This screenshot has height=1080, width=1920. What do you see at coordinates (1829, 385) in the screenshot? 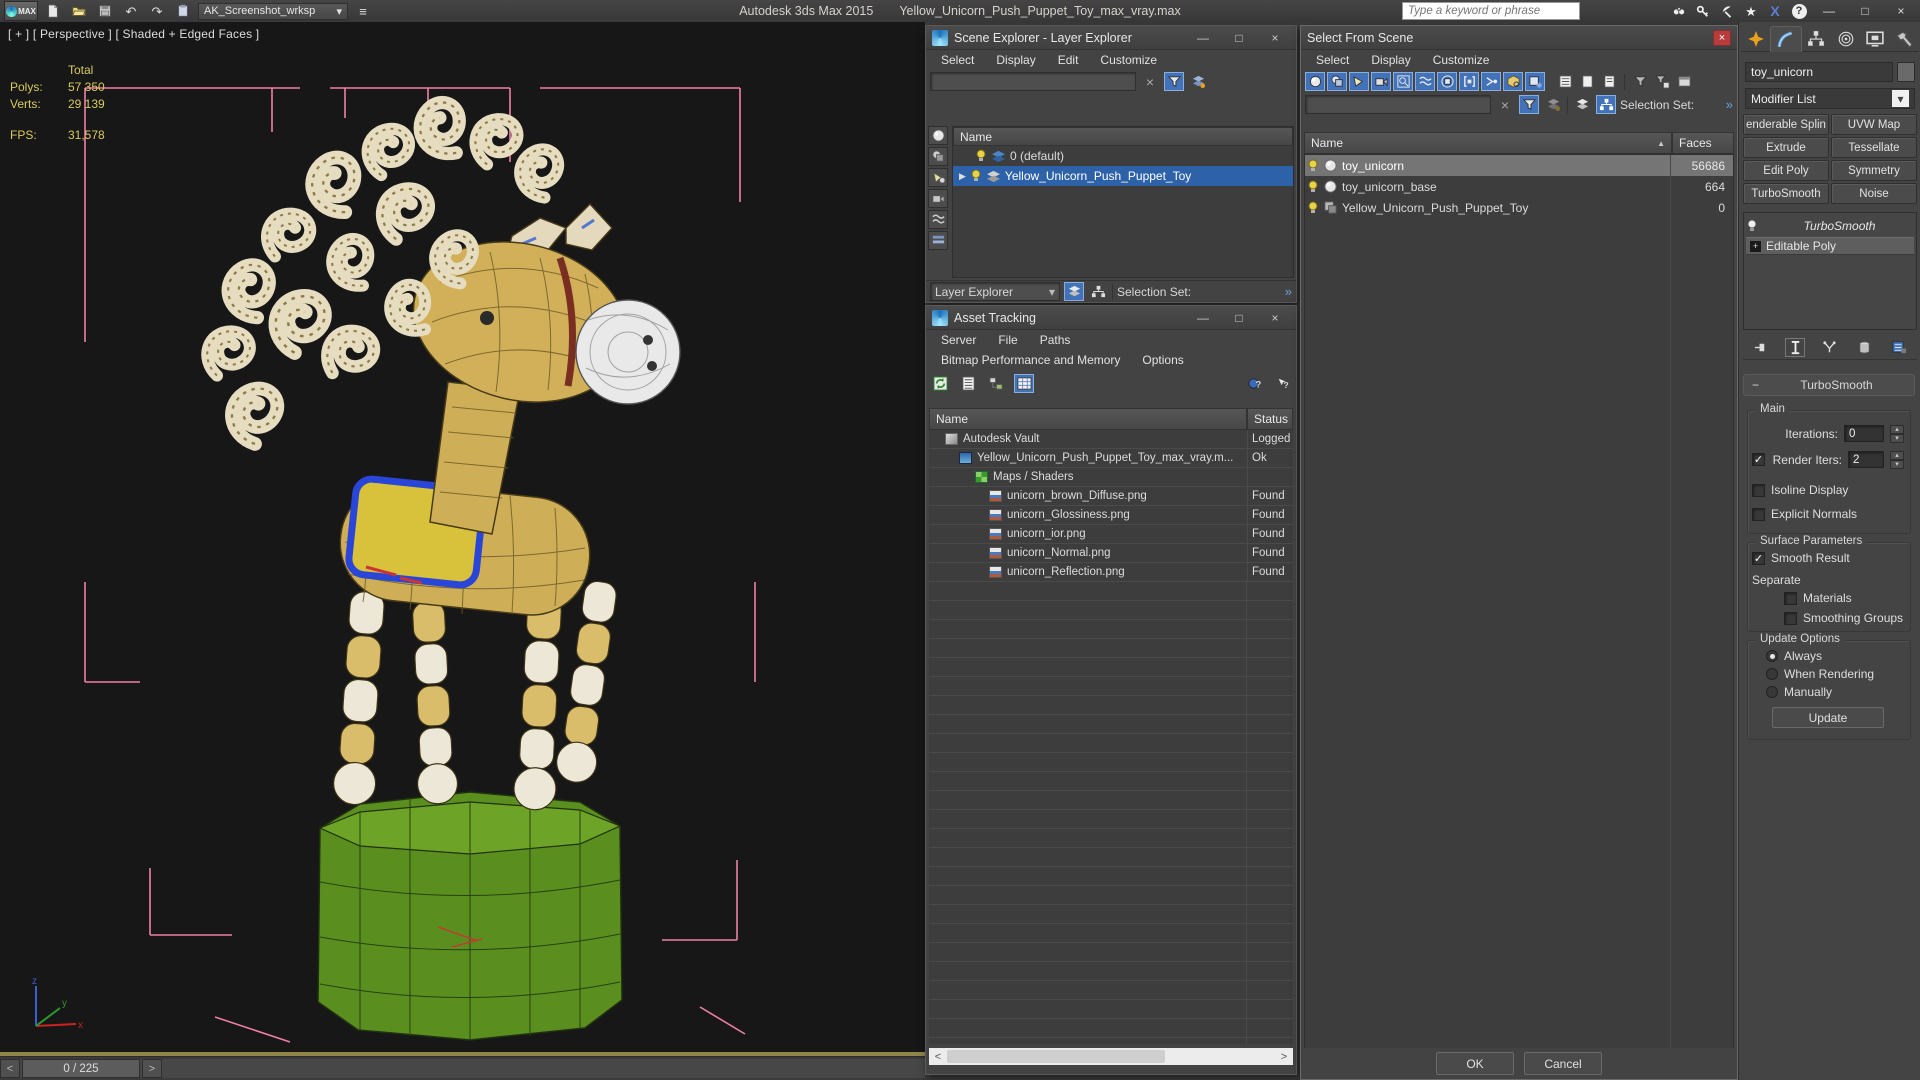
I see `turbosmooth-rollout-header: − TurboSmooth` at bounding box center [1829, 385].